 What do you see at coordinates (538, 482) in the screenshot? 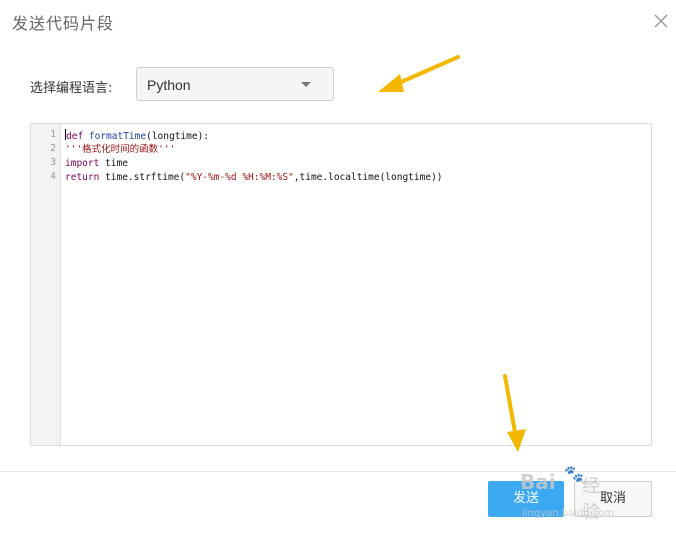
I see `watermark-brand: Bai` at bounding box center [538, 482].